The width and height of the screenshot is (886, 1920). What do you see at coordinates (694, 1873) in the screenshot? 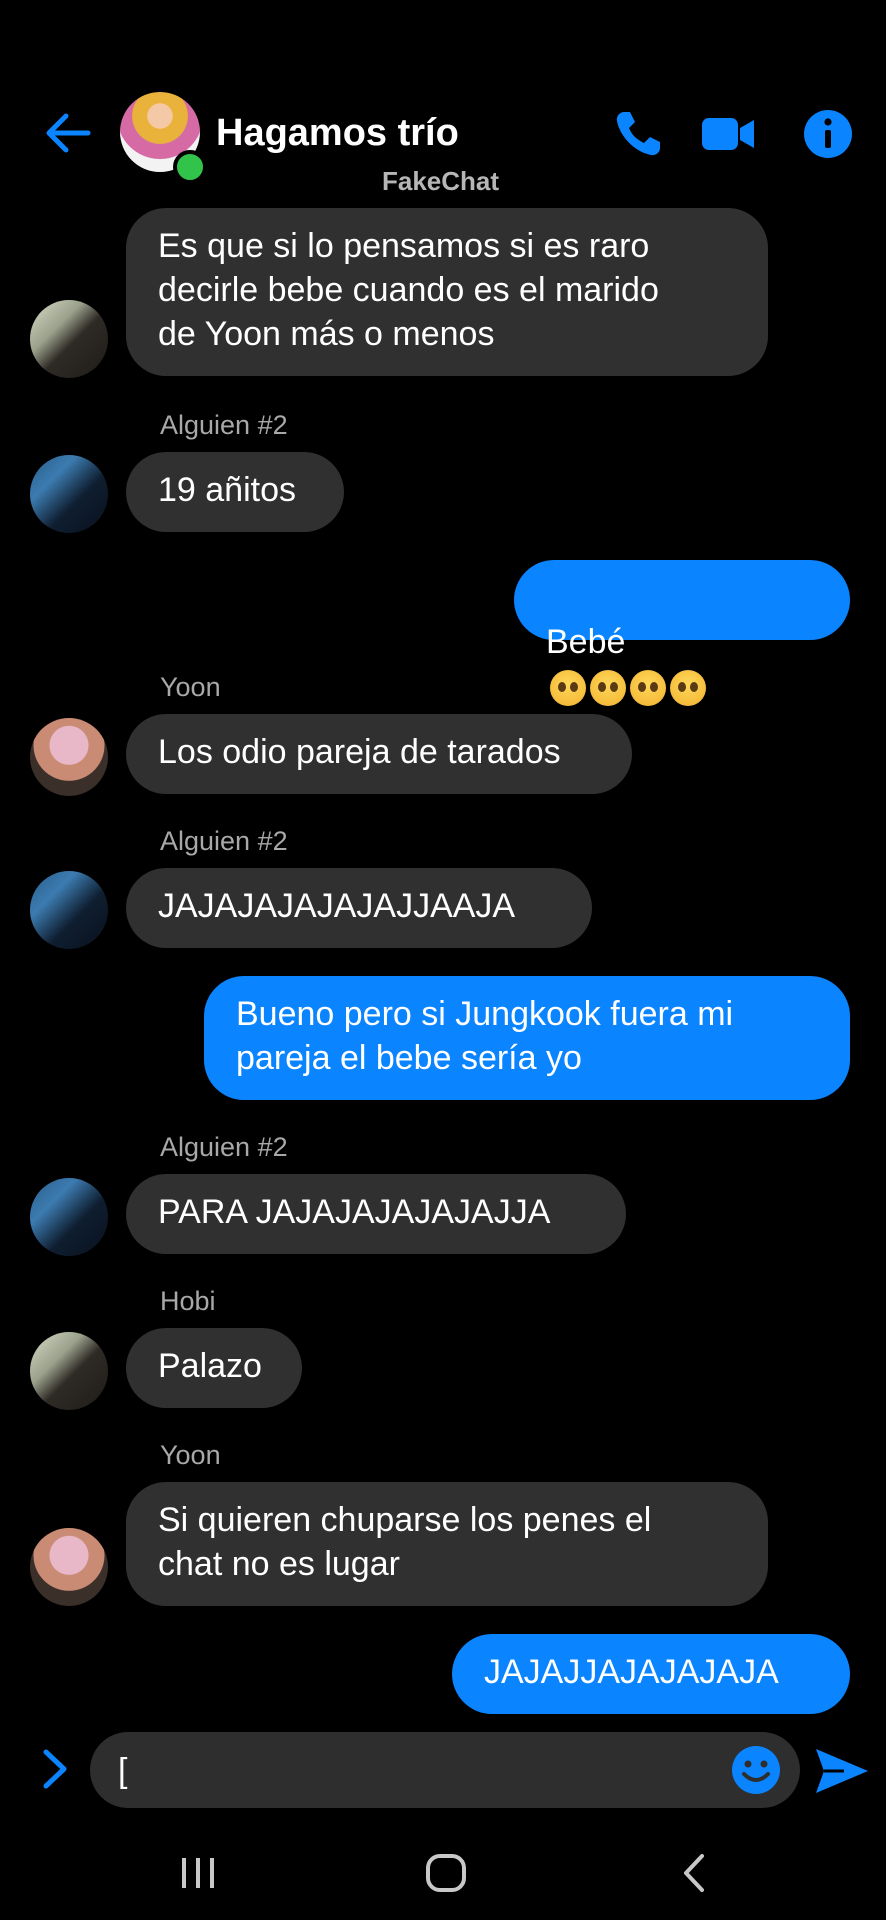
I see `back-icon` at bounding box center [694, 1873].